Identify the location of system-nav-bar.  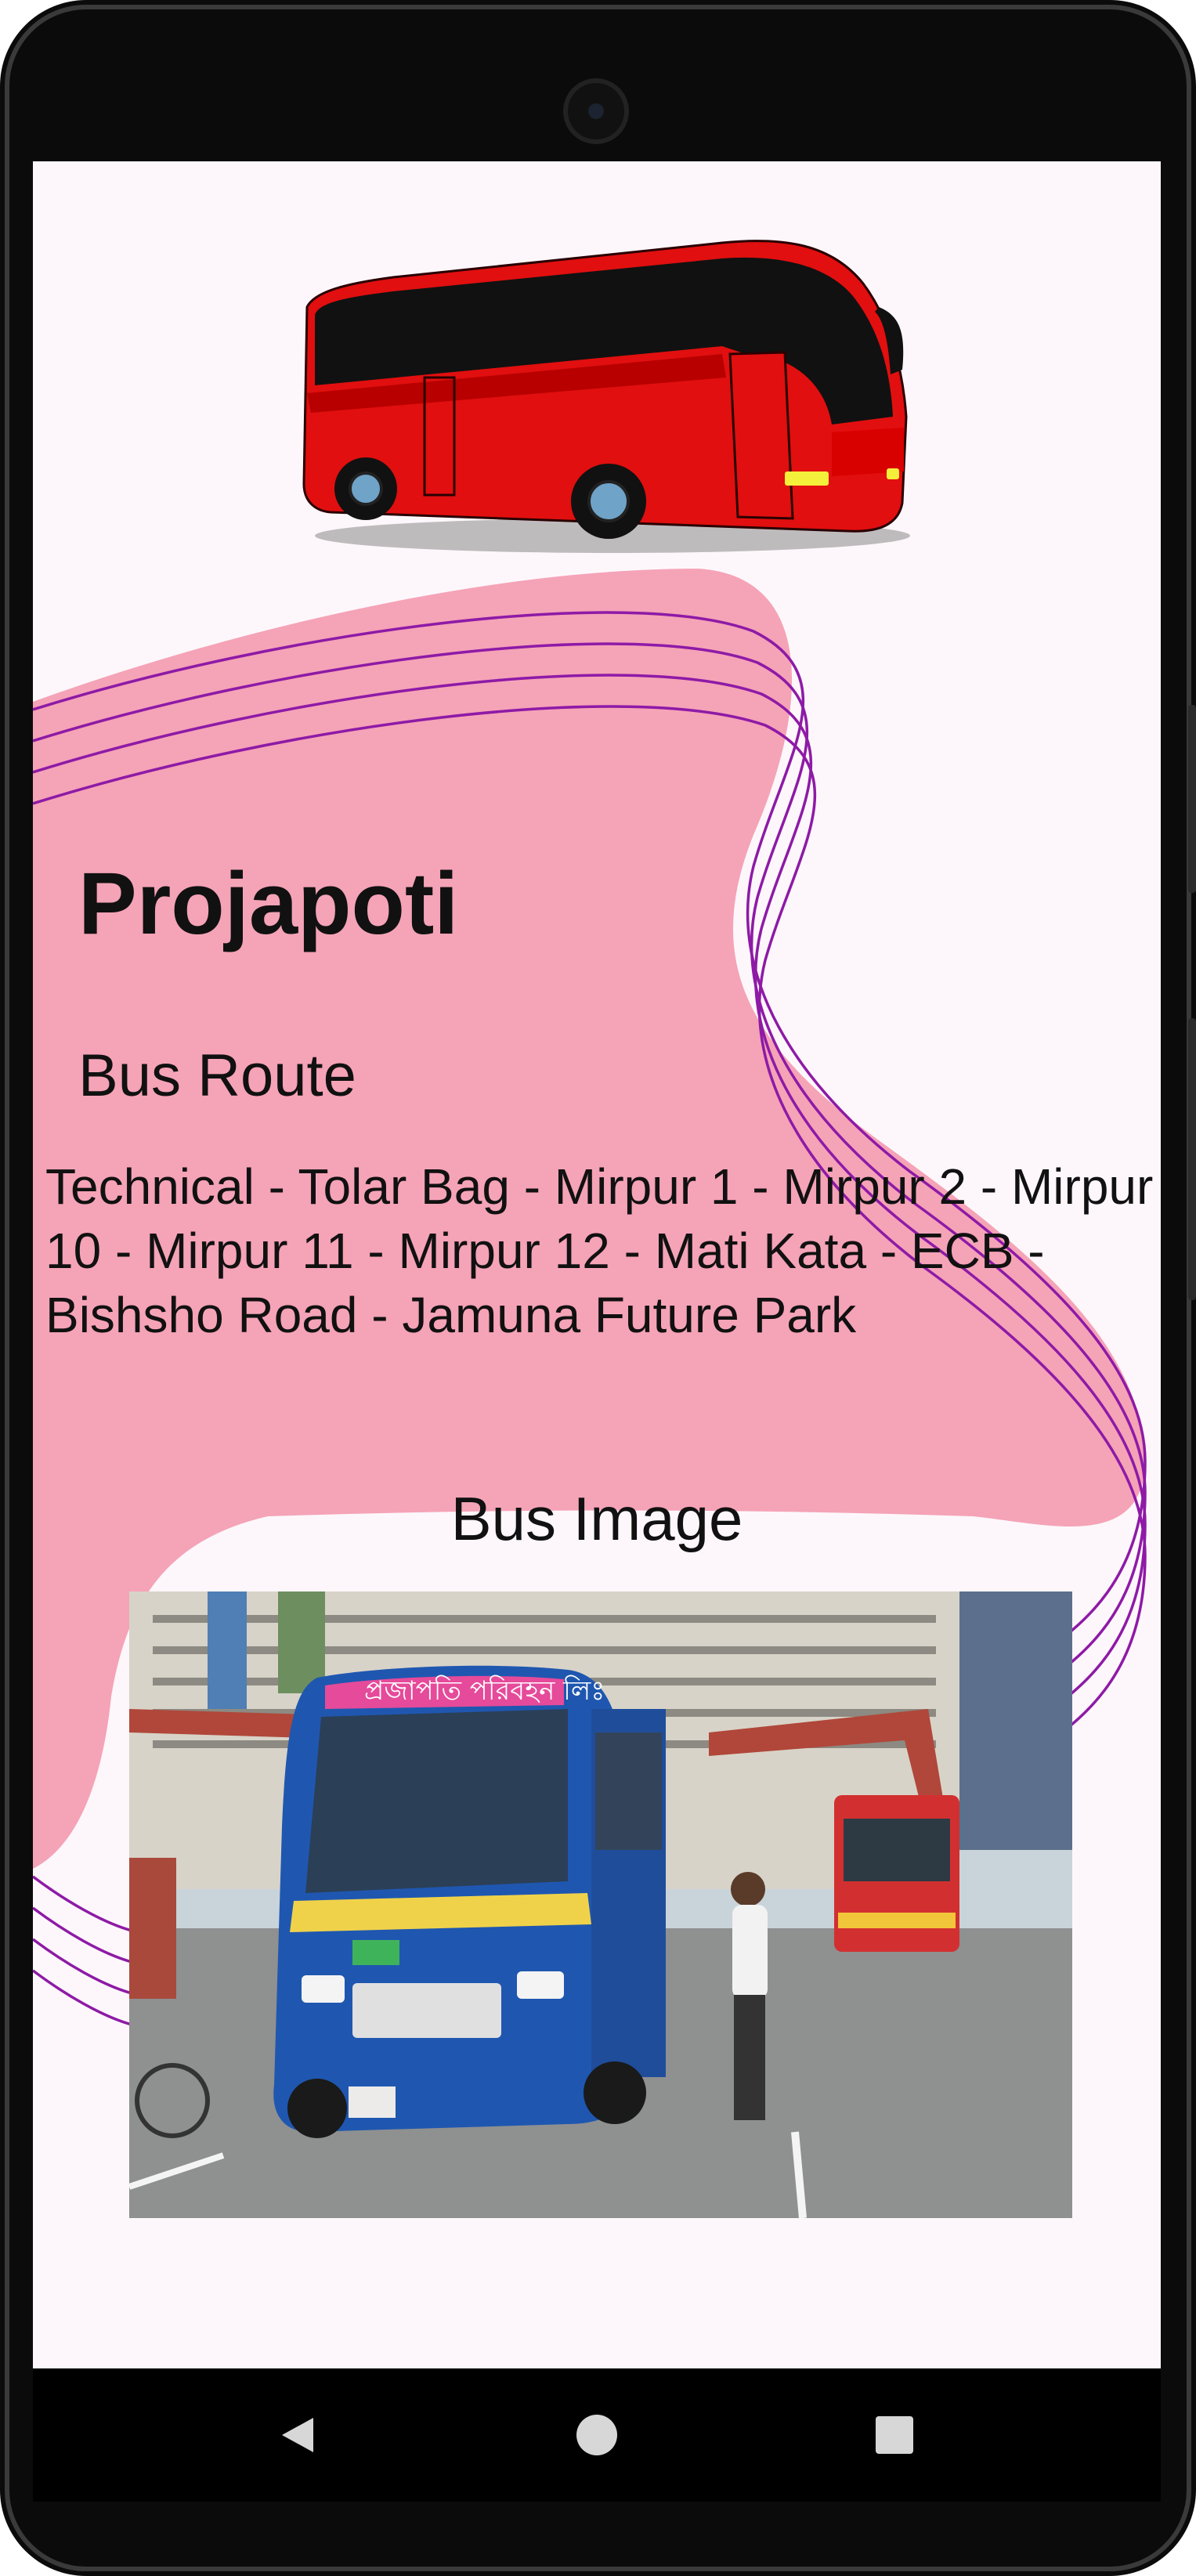
(597, 2435).